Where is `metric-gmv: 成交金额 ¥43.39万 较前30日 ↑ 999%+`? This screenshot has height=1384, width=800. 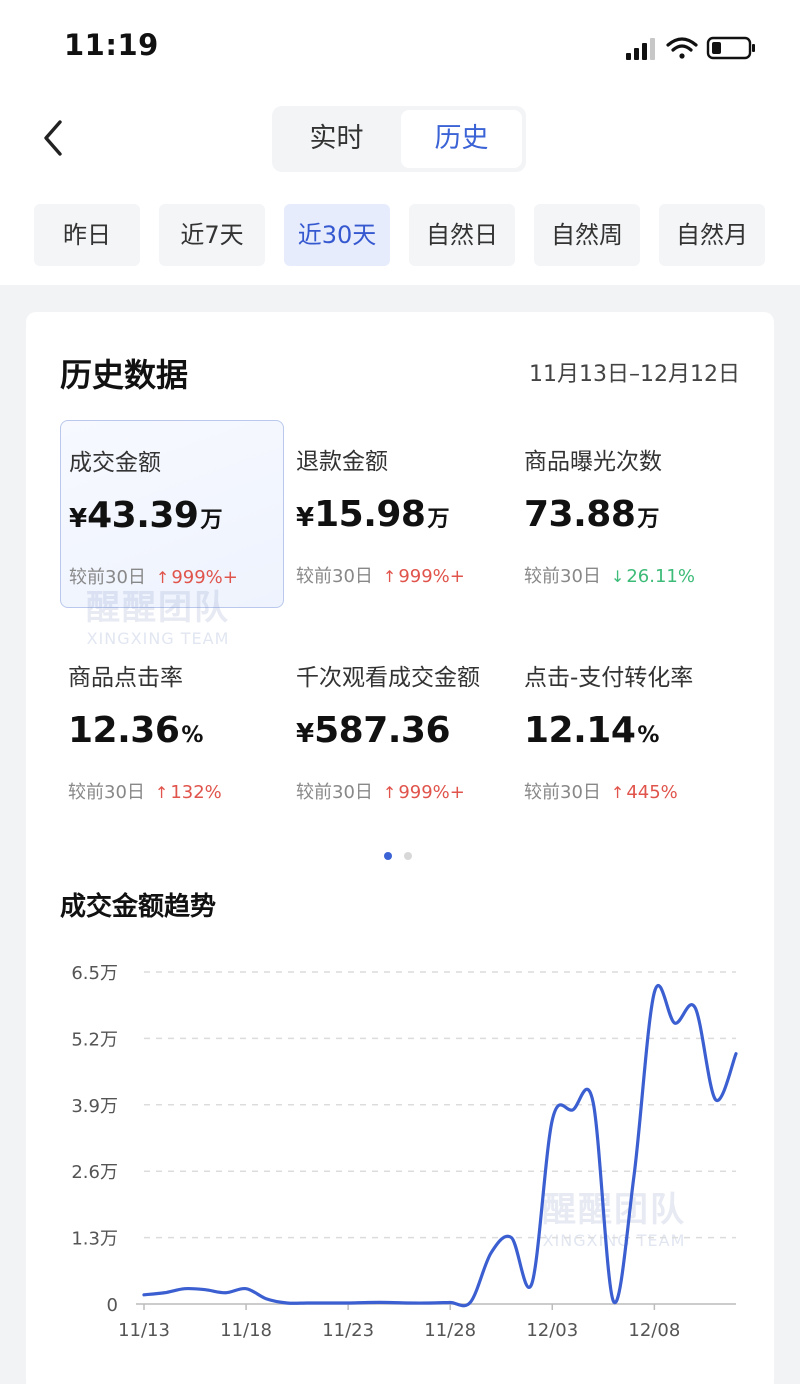 metric-gmv: 成交金额 ¥43.39万 较前30日 ↑ 999%+ is located at coordinates (172, 514).